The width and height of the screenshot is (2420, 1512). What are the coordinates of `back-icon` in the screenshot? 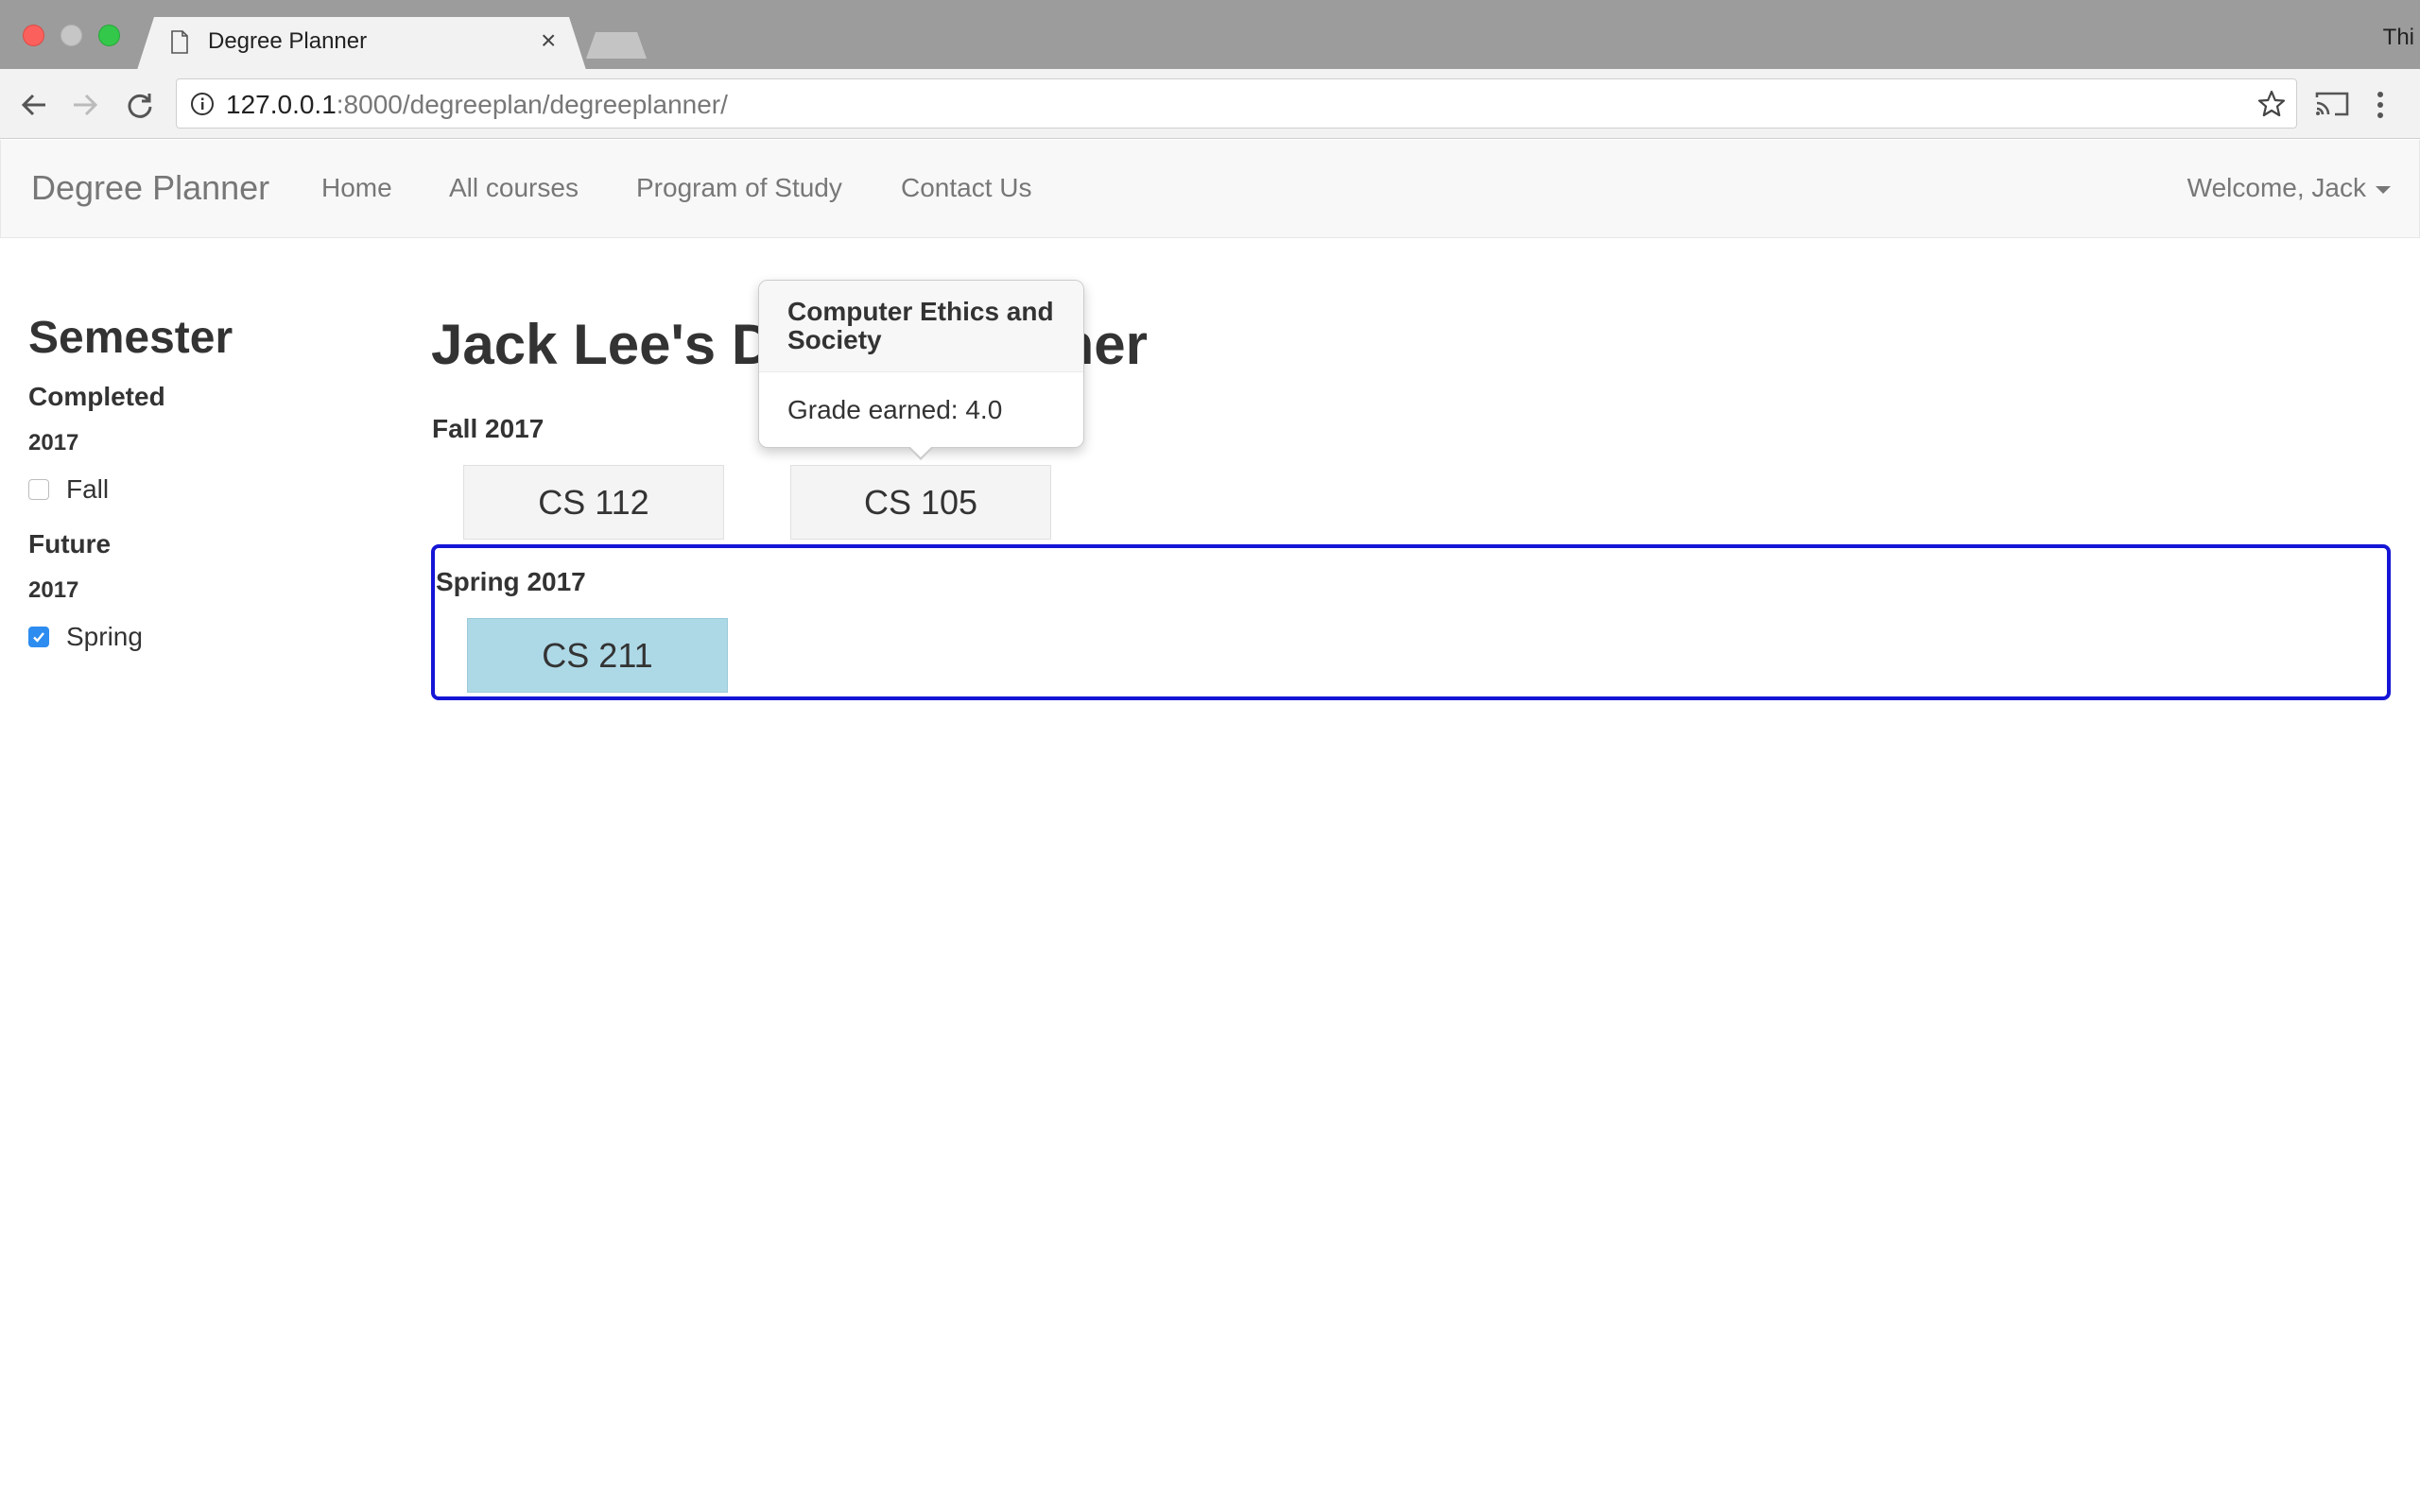 It's located at (34, 105).